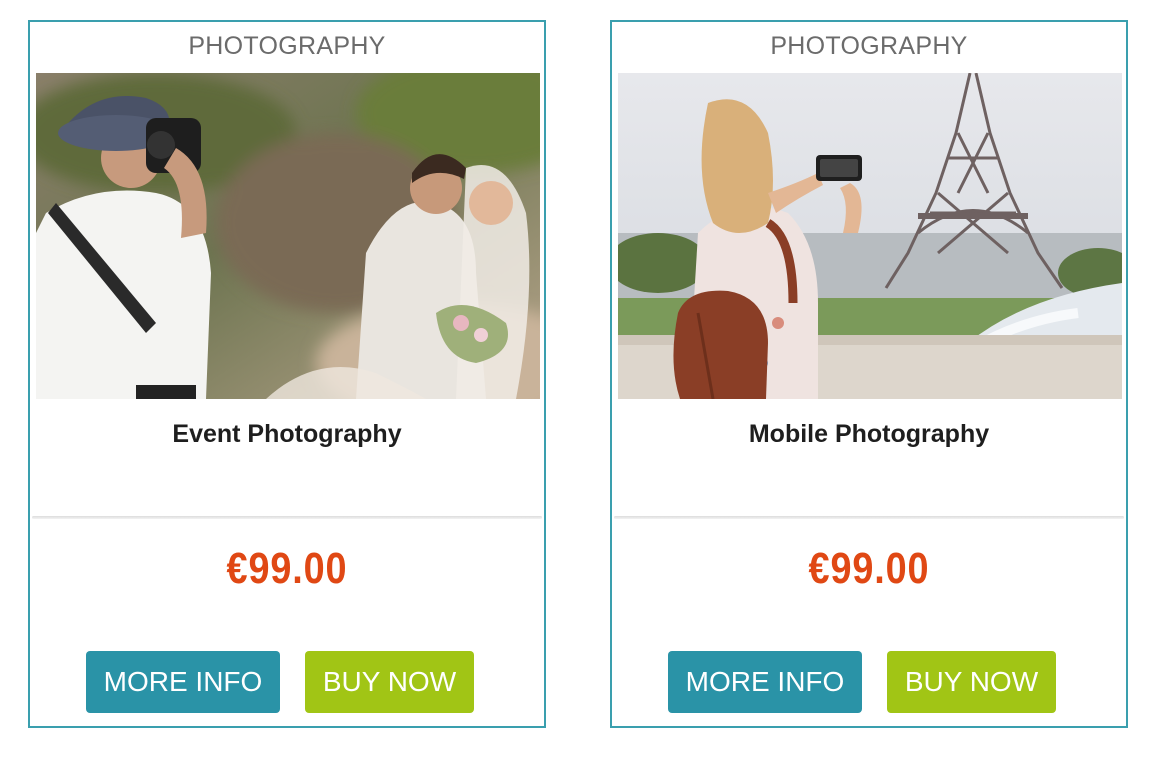 Image resolution: width=1176 pixels, height=782 pixels. What do you see at coordinates (287, 434) in the screenshot?
I see `product-title: Event Photography` at bounding box center [287, 434].